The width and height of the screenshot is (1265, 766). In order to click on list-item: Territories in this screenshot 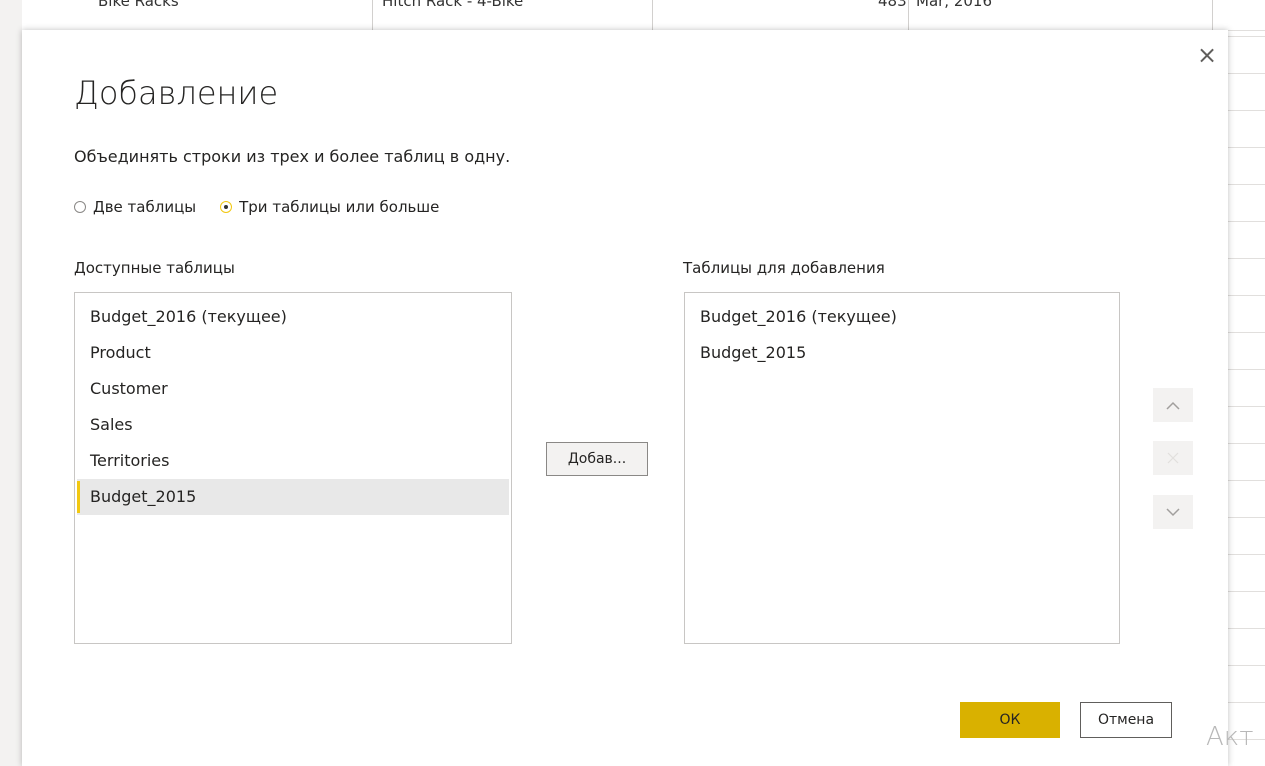, I will do `click(293, 461)`.